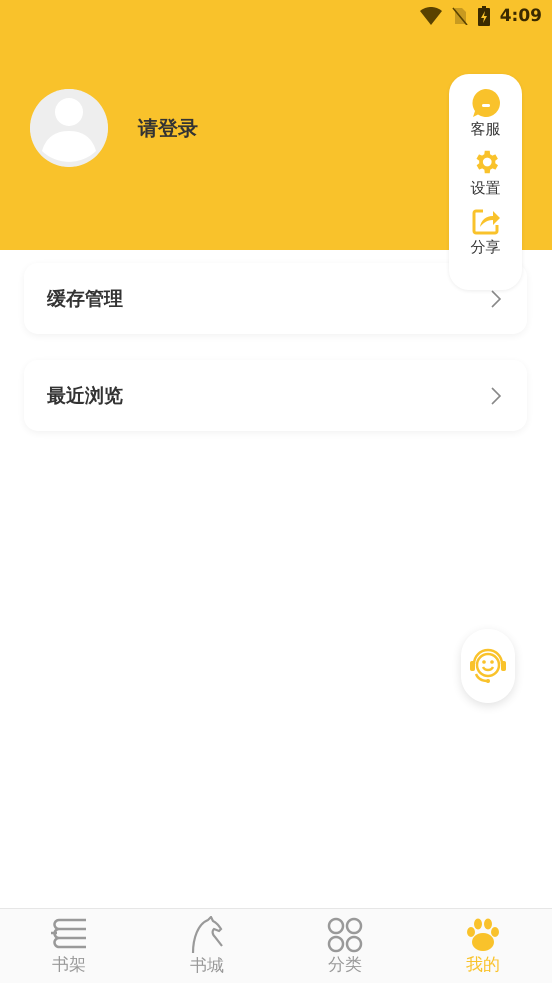  What do you see at coordinates (431, 16) in the screenshot?
I see `wifi-icon` at bounding box center [431, 16].